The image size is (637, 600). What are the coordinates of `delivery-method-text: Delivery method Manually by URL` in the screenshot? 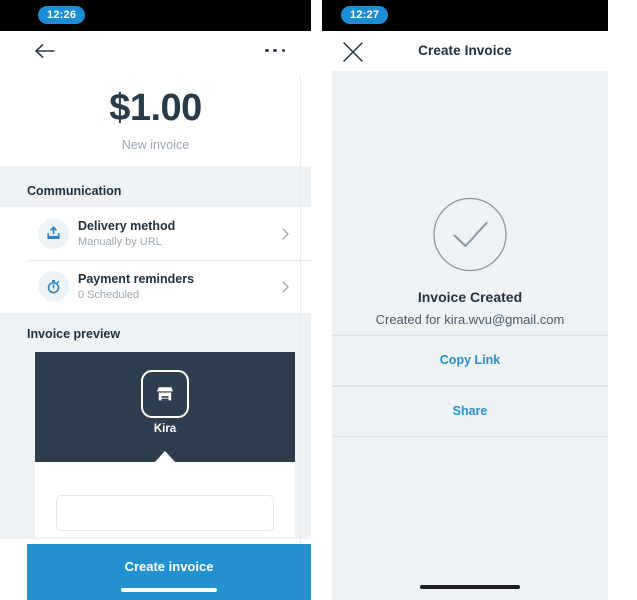 It's located at (126, 234).